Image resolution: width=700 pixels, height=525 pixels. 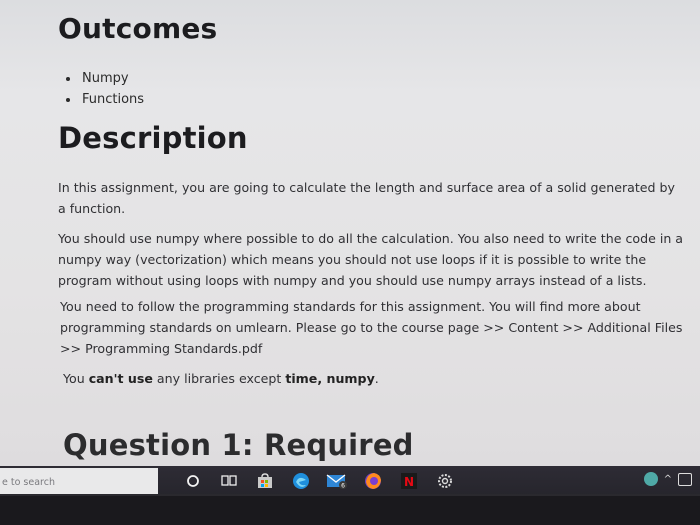 I want to click on monitor-bezel, so click(x=350, y=510).